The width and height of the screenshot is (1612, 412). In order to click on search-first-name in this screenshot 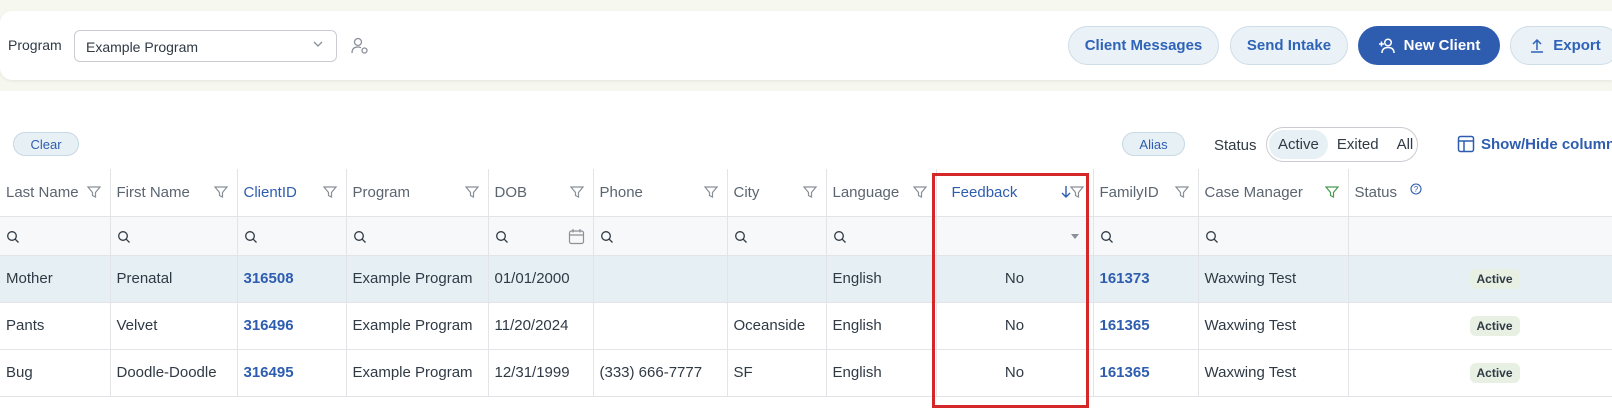, I will do `click(174, 236)`.